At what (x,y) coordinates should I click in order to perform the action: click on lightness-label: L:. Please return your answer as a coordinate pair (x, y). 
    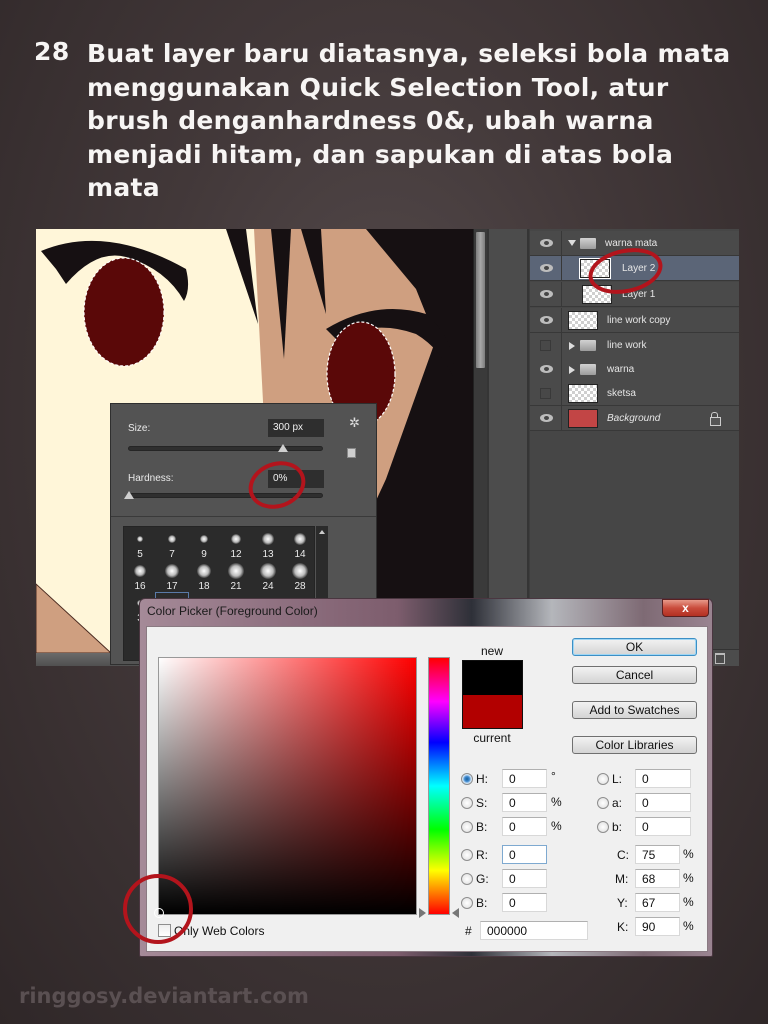
    Looking at the image, I should click on (617, 779).